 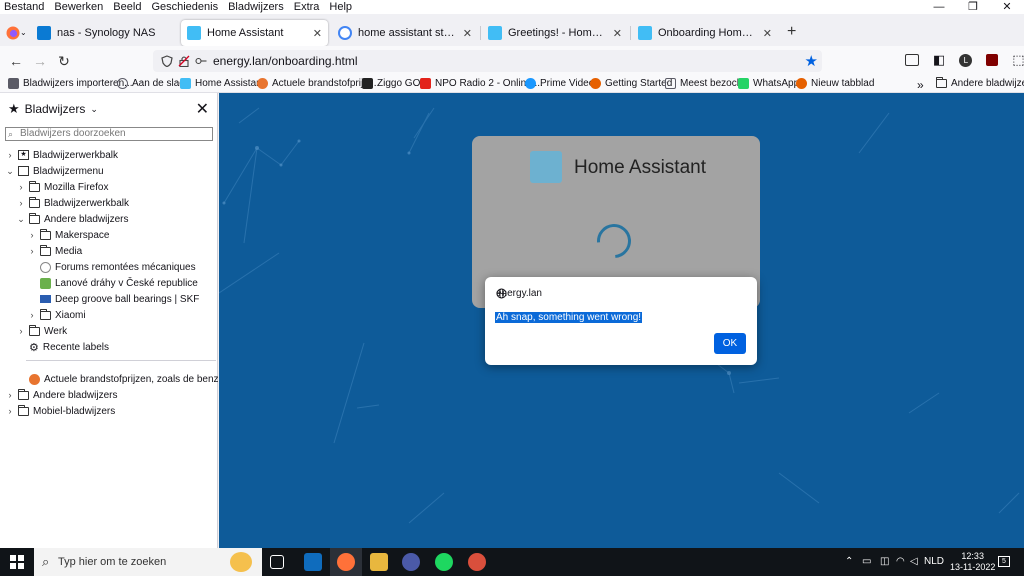 What do you see at coordinates (23, 32) in the screenshot?
I see `list-tabs-icon: ⌄` at bounding box center [23, 32].